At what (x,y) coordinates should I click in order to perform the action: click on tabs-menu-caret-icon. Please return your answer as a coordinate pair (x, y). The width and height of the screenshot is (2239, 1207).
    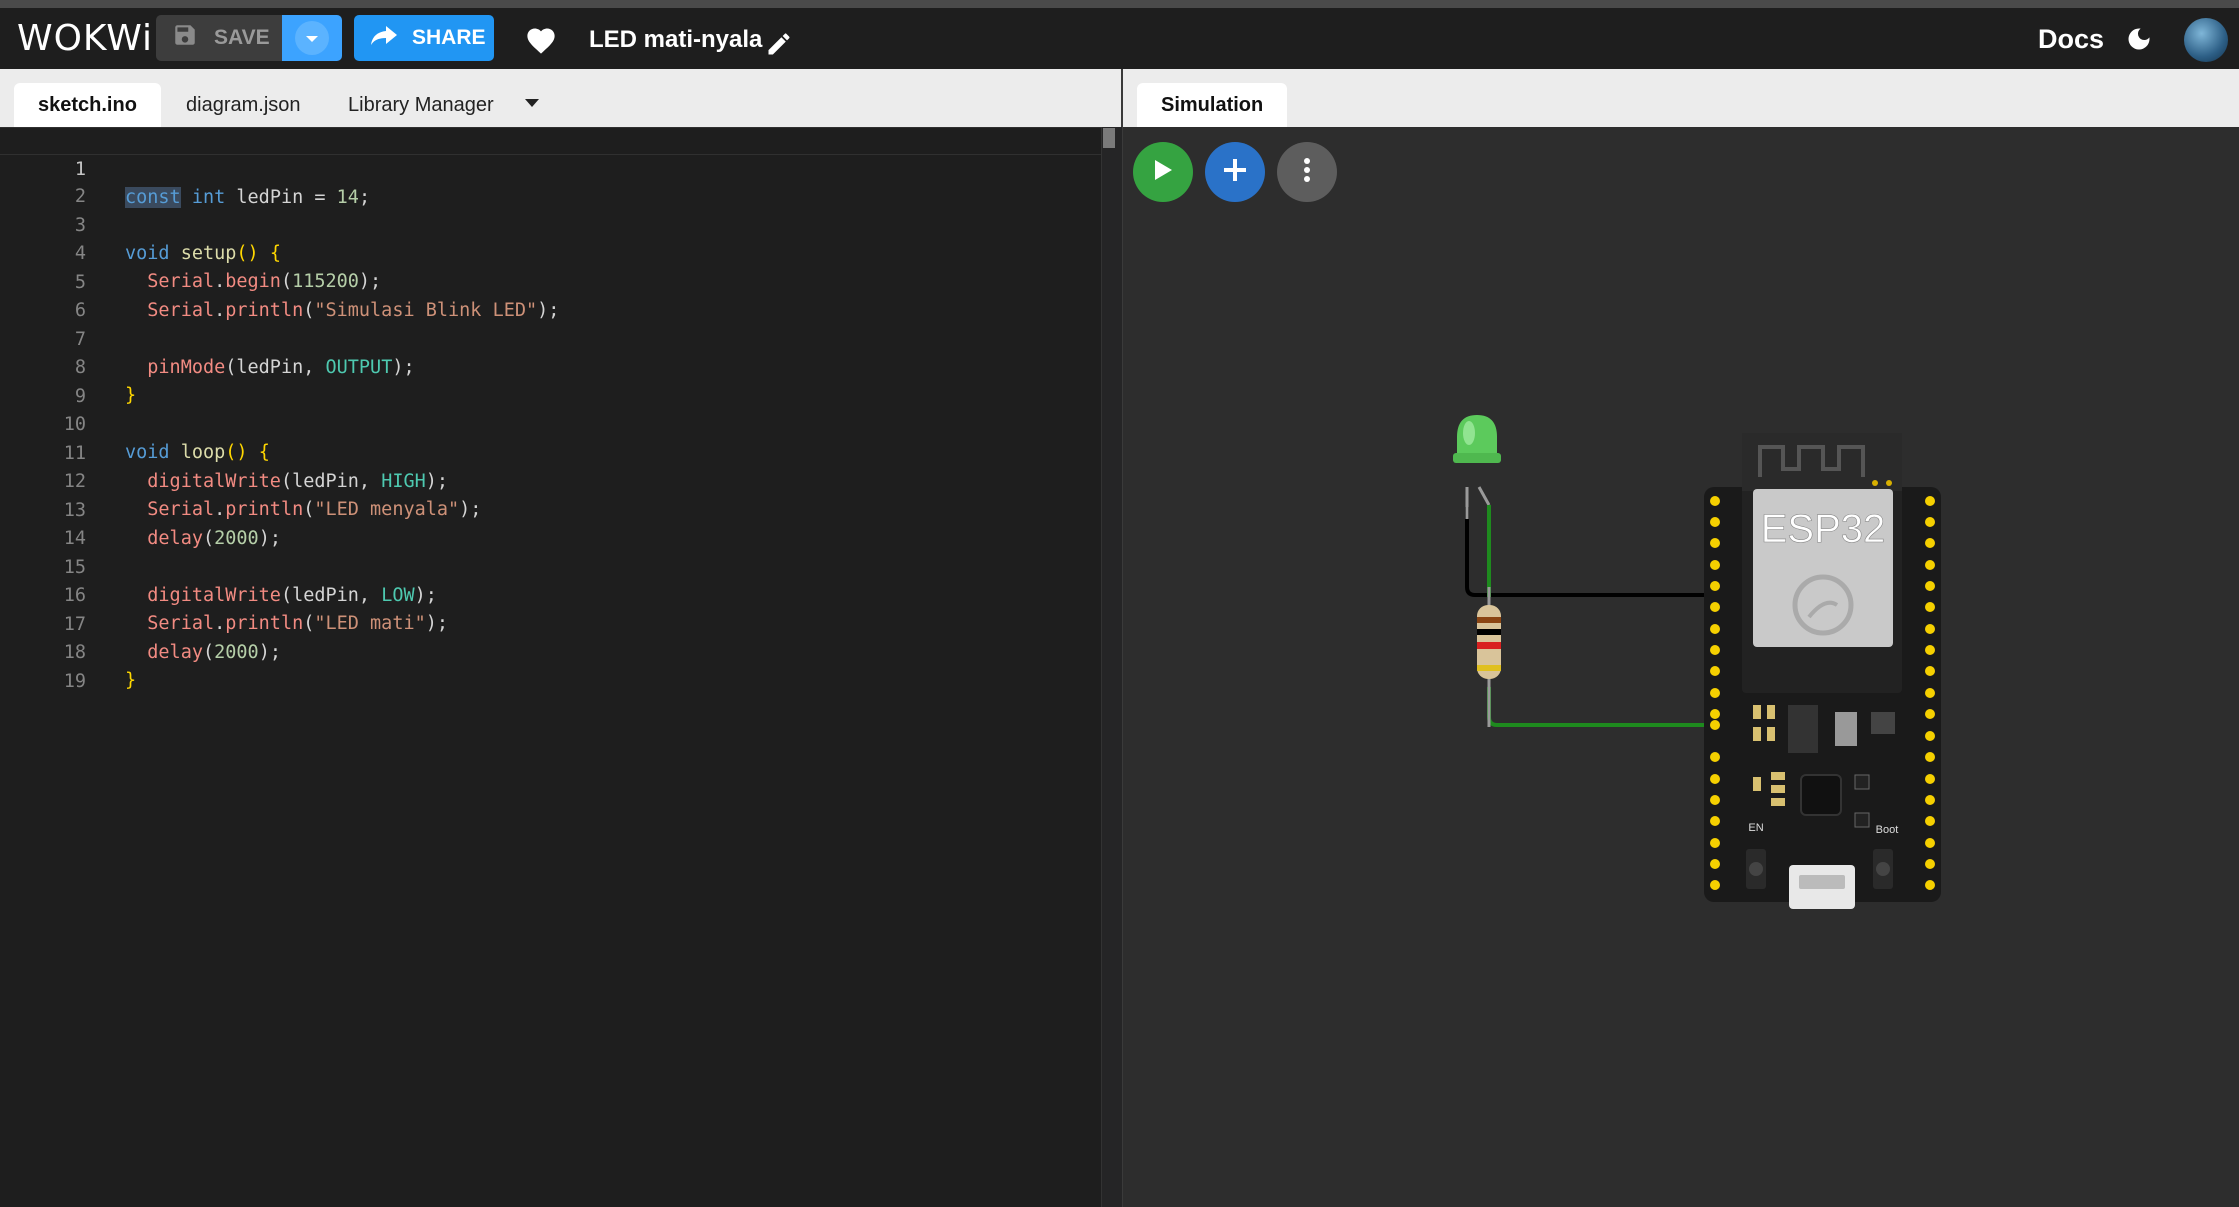
    Looking at the image, I should click on (532, 103).